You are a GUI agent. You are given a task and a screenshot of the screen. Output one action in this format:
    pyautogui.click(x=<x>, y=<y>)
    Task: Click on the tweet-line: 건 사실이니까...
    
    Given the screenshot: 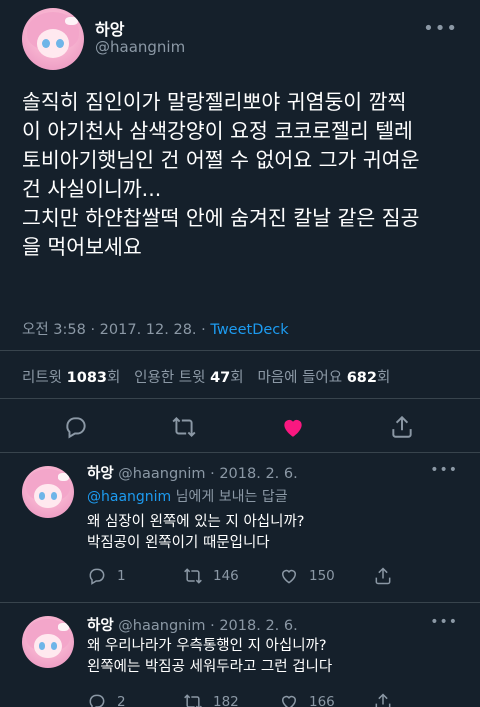 What is the action you would take?
    pyautogui.click(x=92, y=189)
    